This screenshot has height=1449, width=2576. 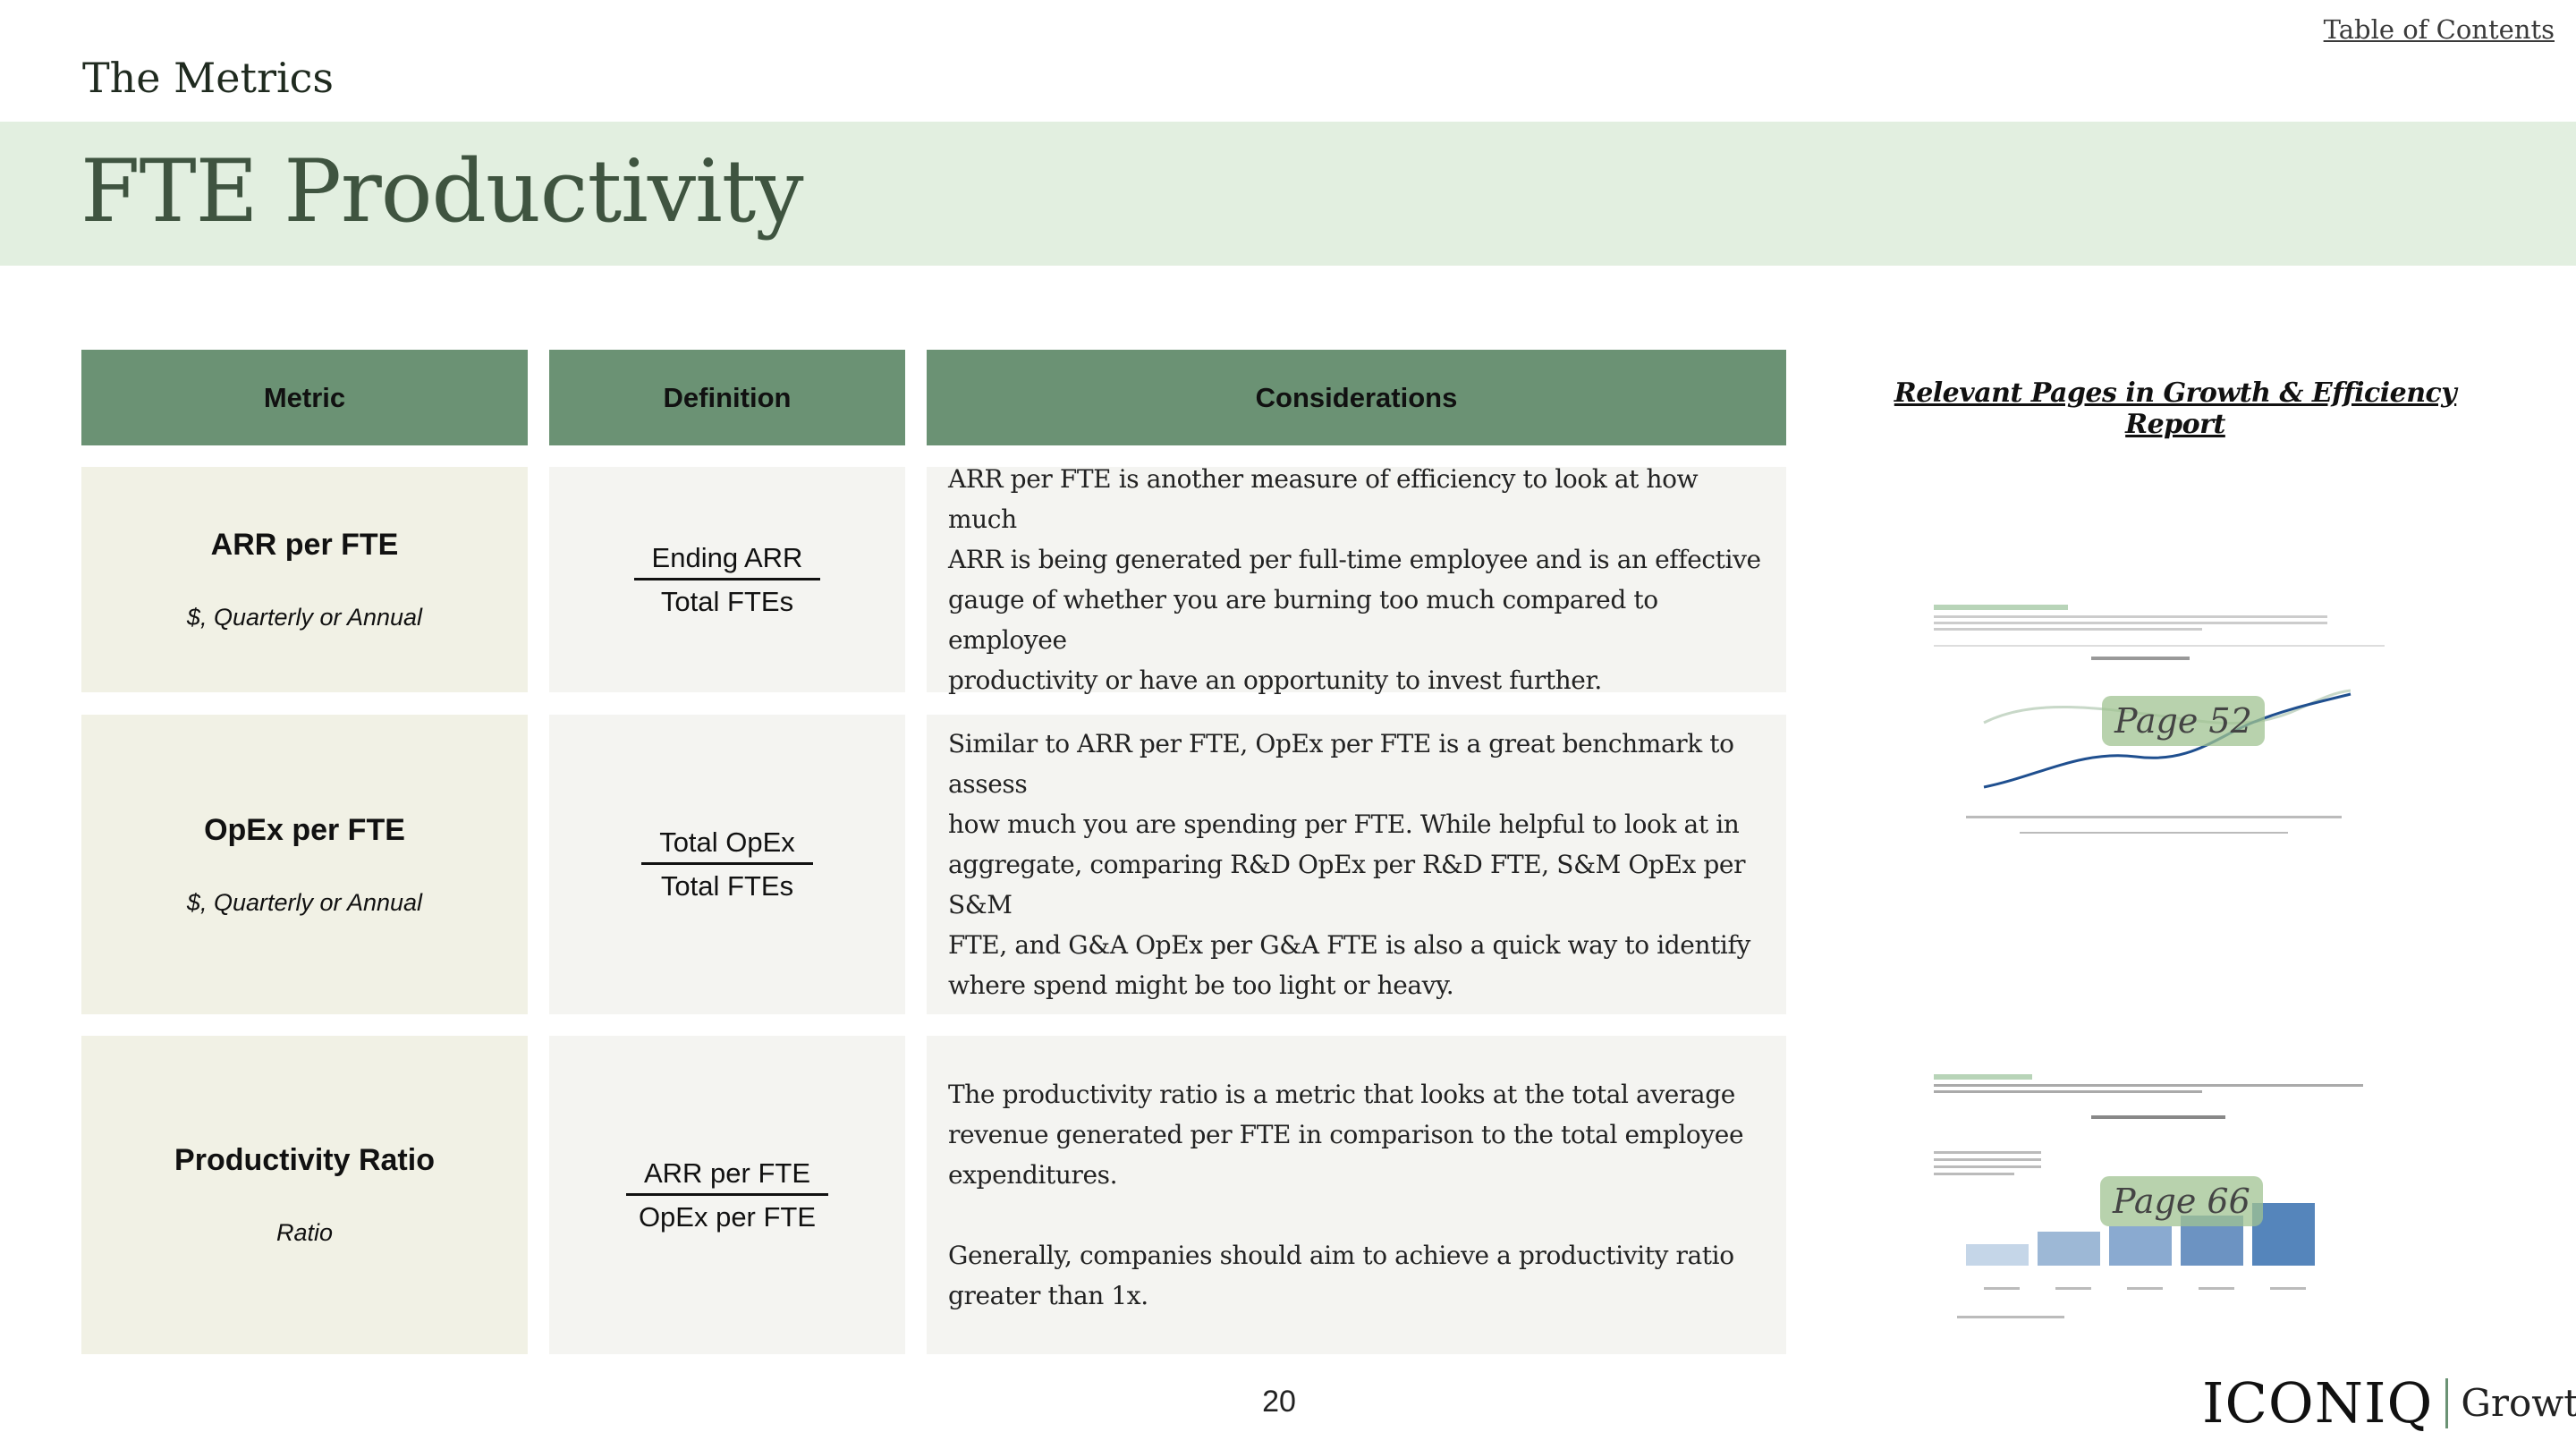 I want to click on table-of-contents-link: Table of Contents, so click(x=2439, y=29).